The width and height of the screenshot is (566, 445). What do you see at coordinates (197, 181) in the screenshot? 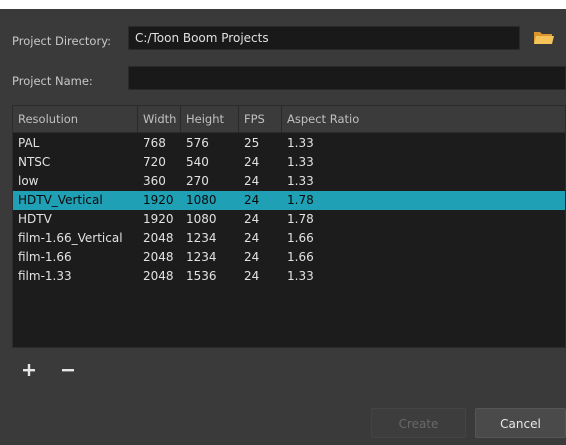
I see `table-cell: 270` at bounding box center [197, 181].